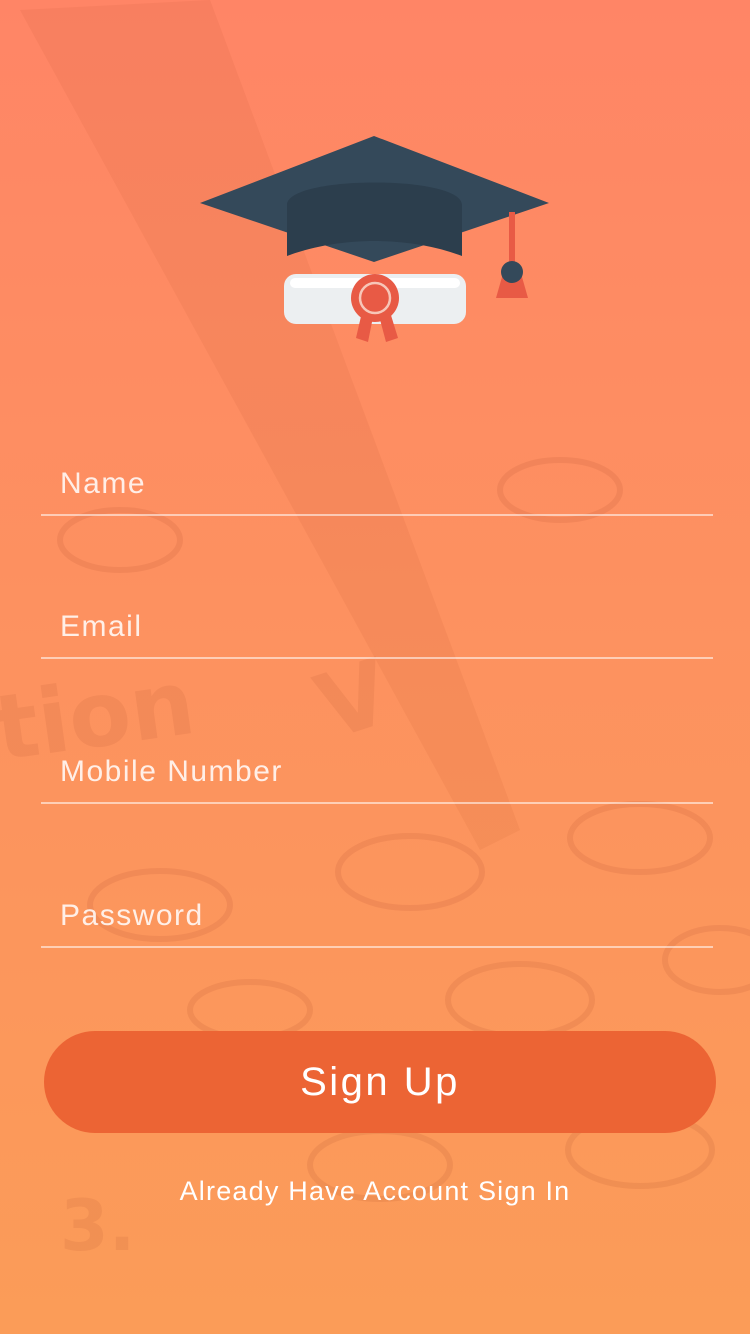 The height and width of the screenshot is (1334, 750). I want to click on name-field, so click(377, 475).